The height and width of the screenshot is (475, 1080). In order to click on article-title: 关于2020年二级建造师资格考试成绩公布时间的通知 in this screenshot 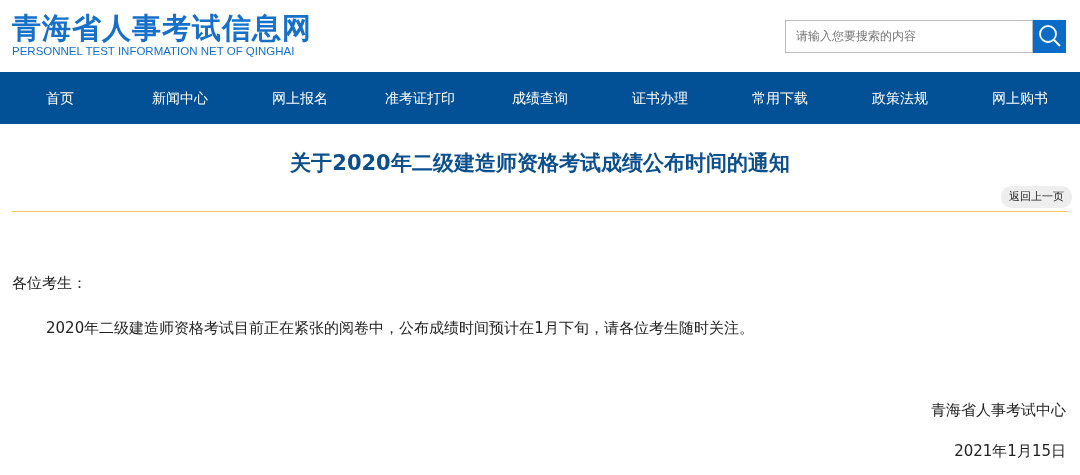, I will do `click(540, 163)`.